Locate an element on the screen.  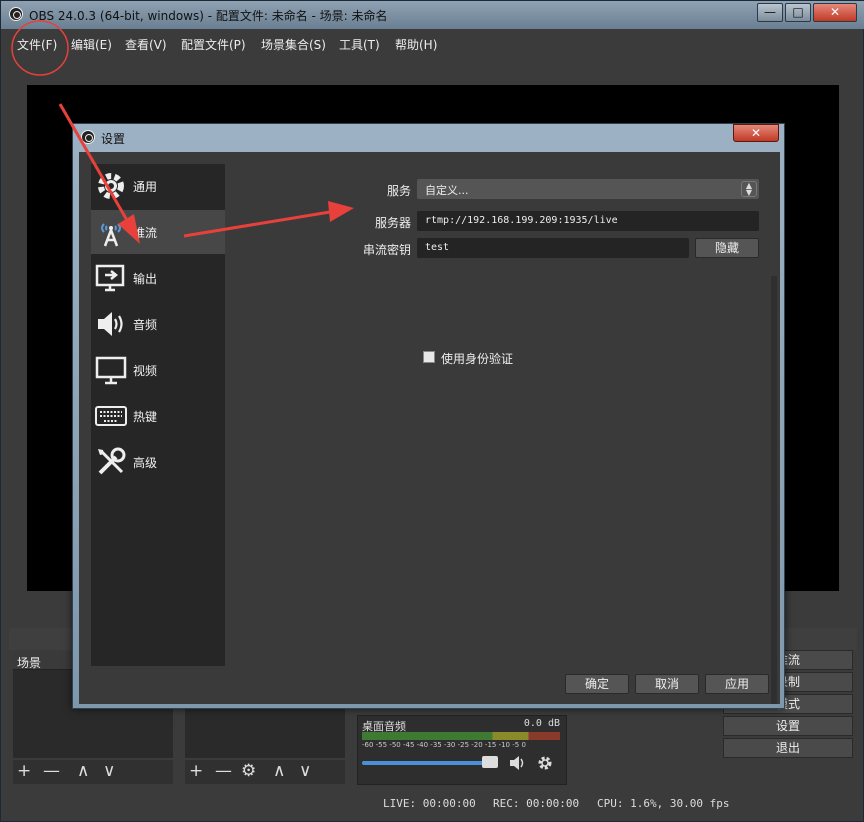
live-timer: LIVE: 00:00:00 is located at coordinates (429, 803).